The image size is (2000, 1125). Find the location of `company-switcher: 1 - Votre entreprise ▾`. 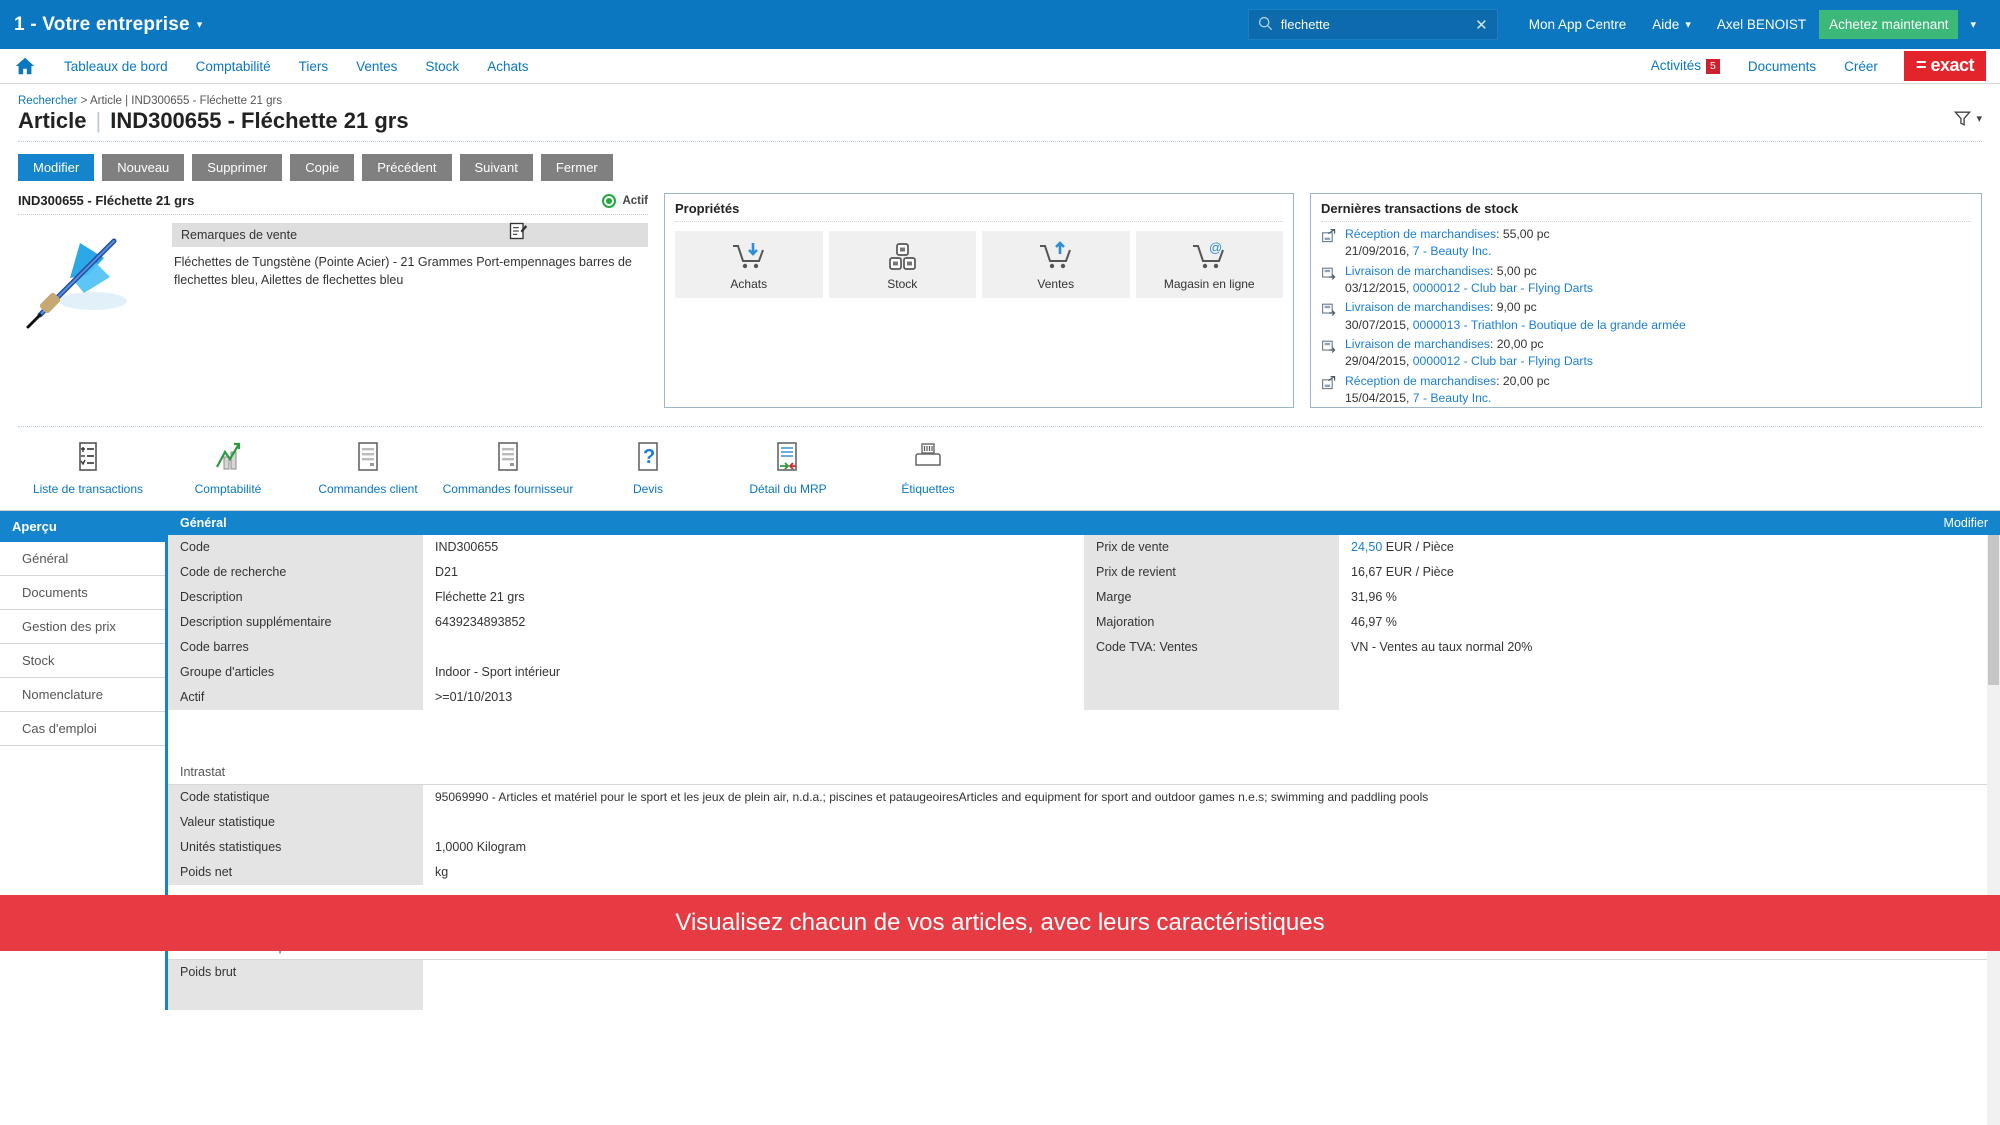

company-switcher: 1 - Votre entreprise ▾ is located at coordinates (108, 25).